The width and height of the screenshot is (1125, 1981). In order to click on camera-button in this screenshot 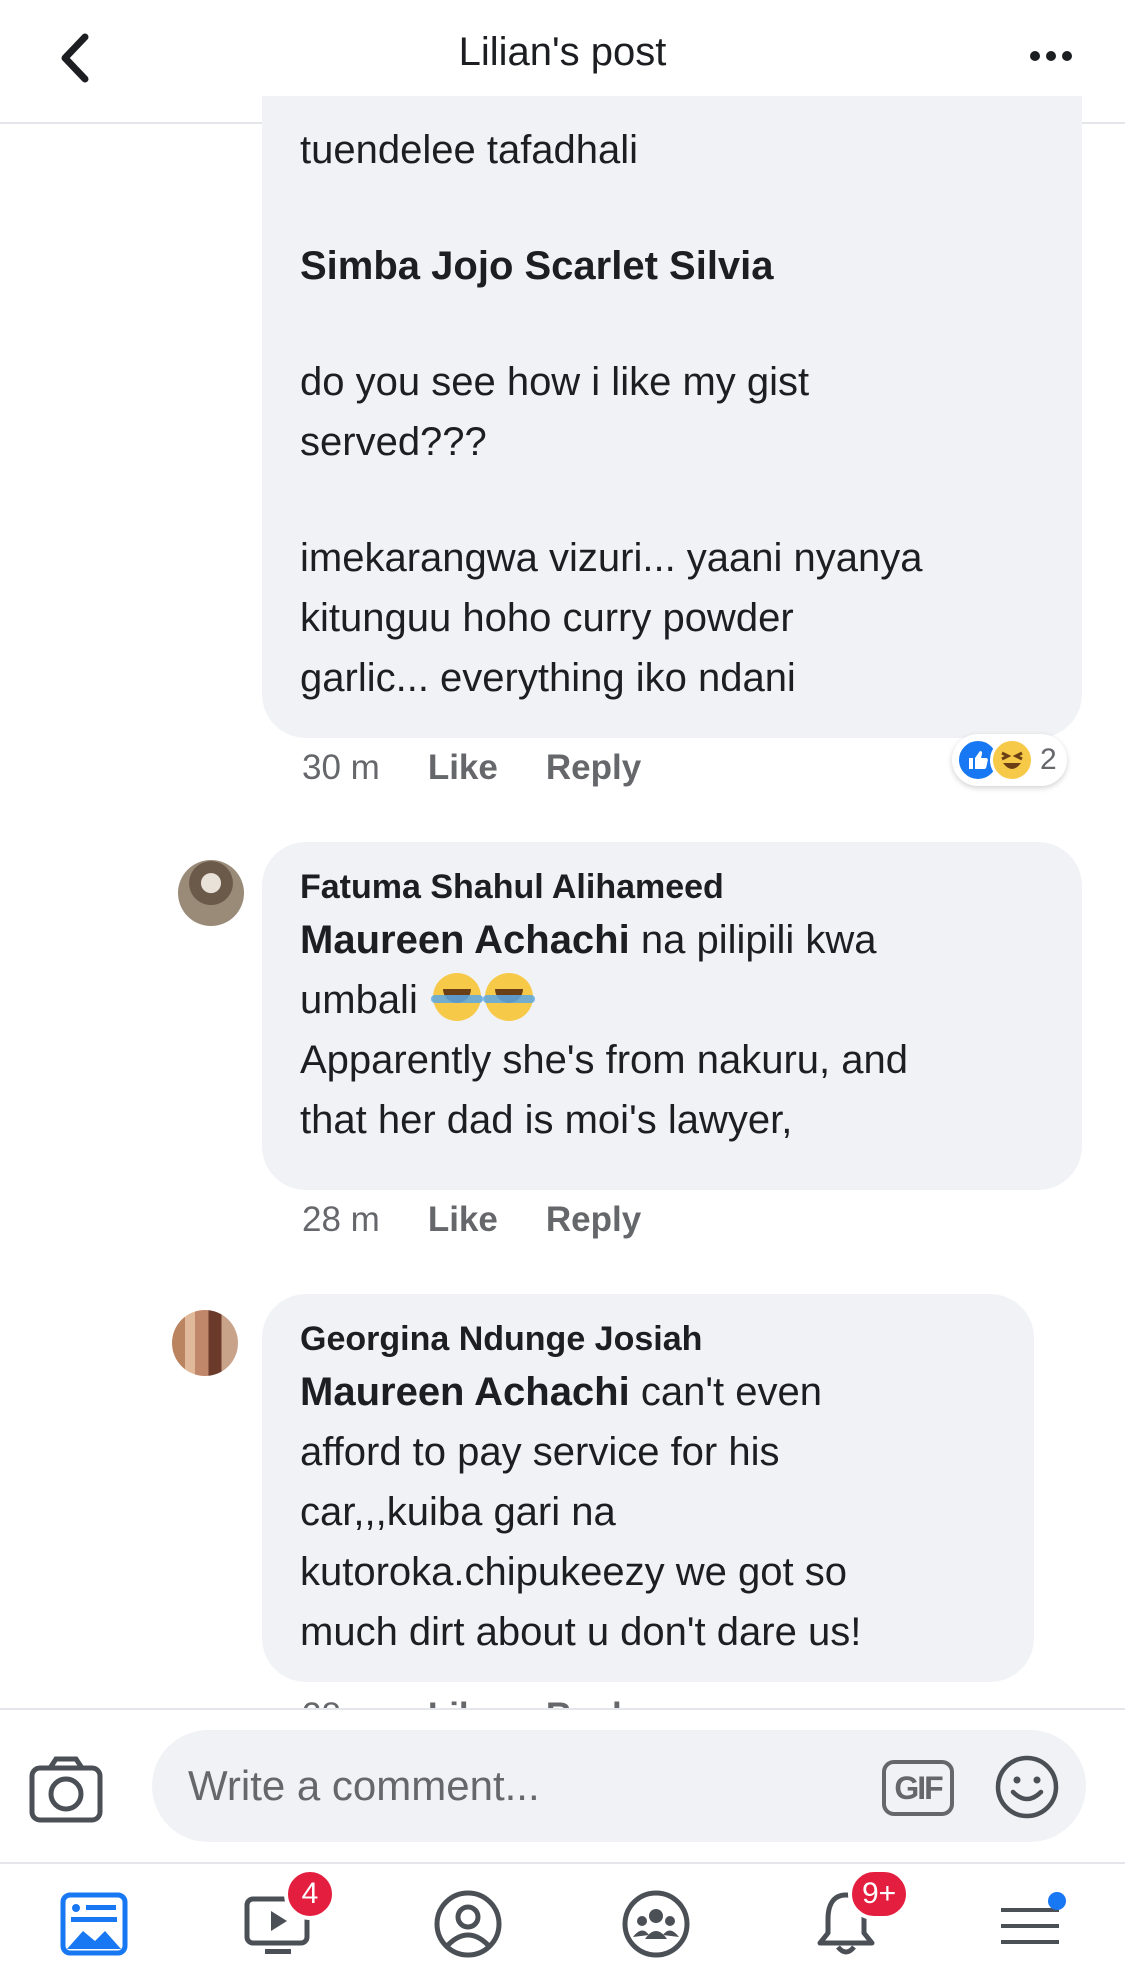, I will do `click(66, 1789)`.